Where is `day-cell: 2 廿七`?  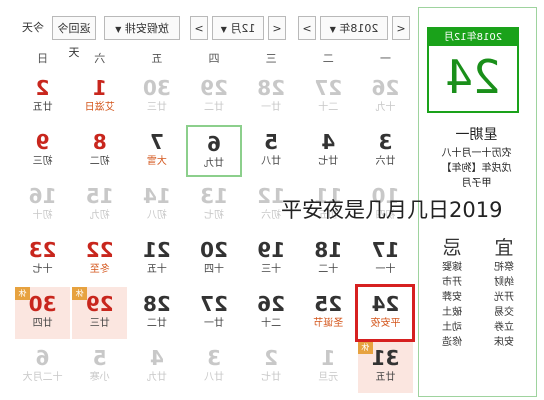 day-cell: 2 廿七 is located at coordinates (271, 367).